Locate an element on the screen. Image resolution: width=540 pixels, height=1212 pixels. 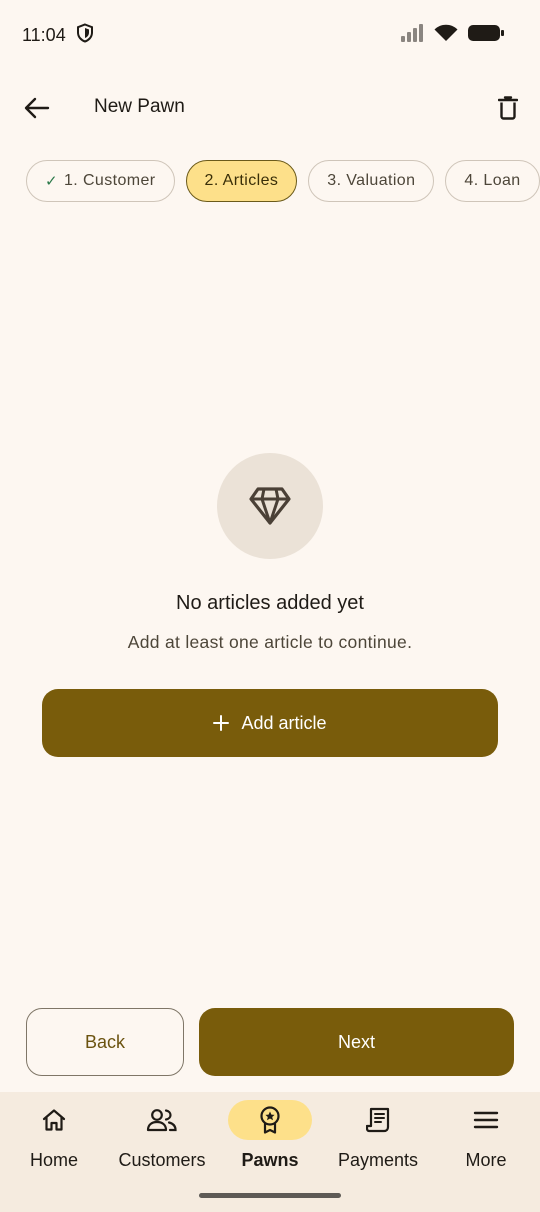
nav-label: Payments is located at coordinates (378, 1160).